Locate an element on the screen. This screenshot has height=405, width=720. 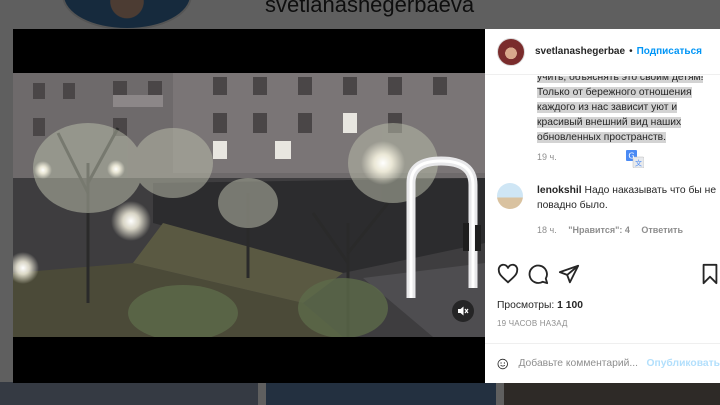
views-label: Просмотры: is located at coordinates (526, 305).